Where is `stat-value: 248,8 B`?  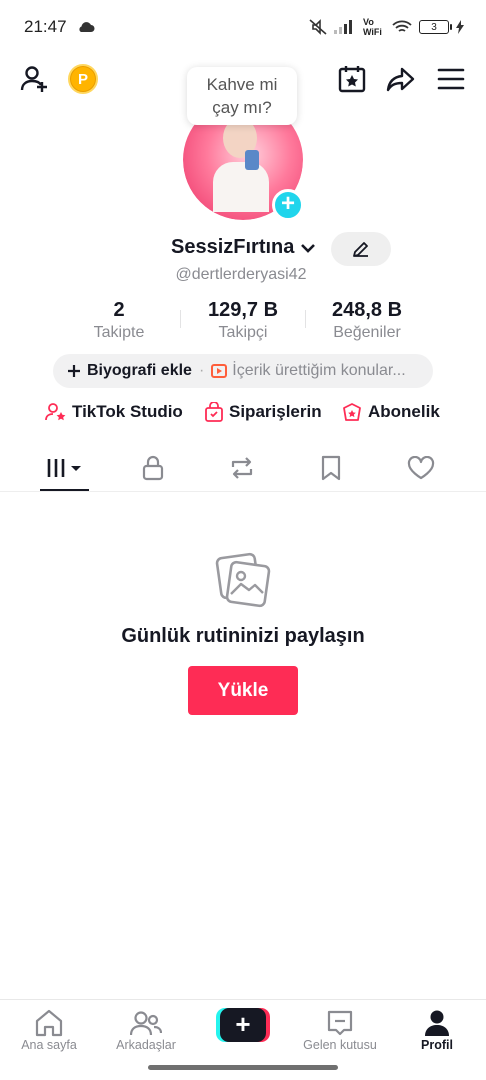 stat-value: 248,8 B is located at coordinates (367, 310).